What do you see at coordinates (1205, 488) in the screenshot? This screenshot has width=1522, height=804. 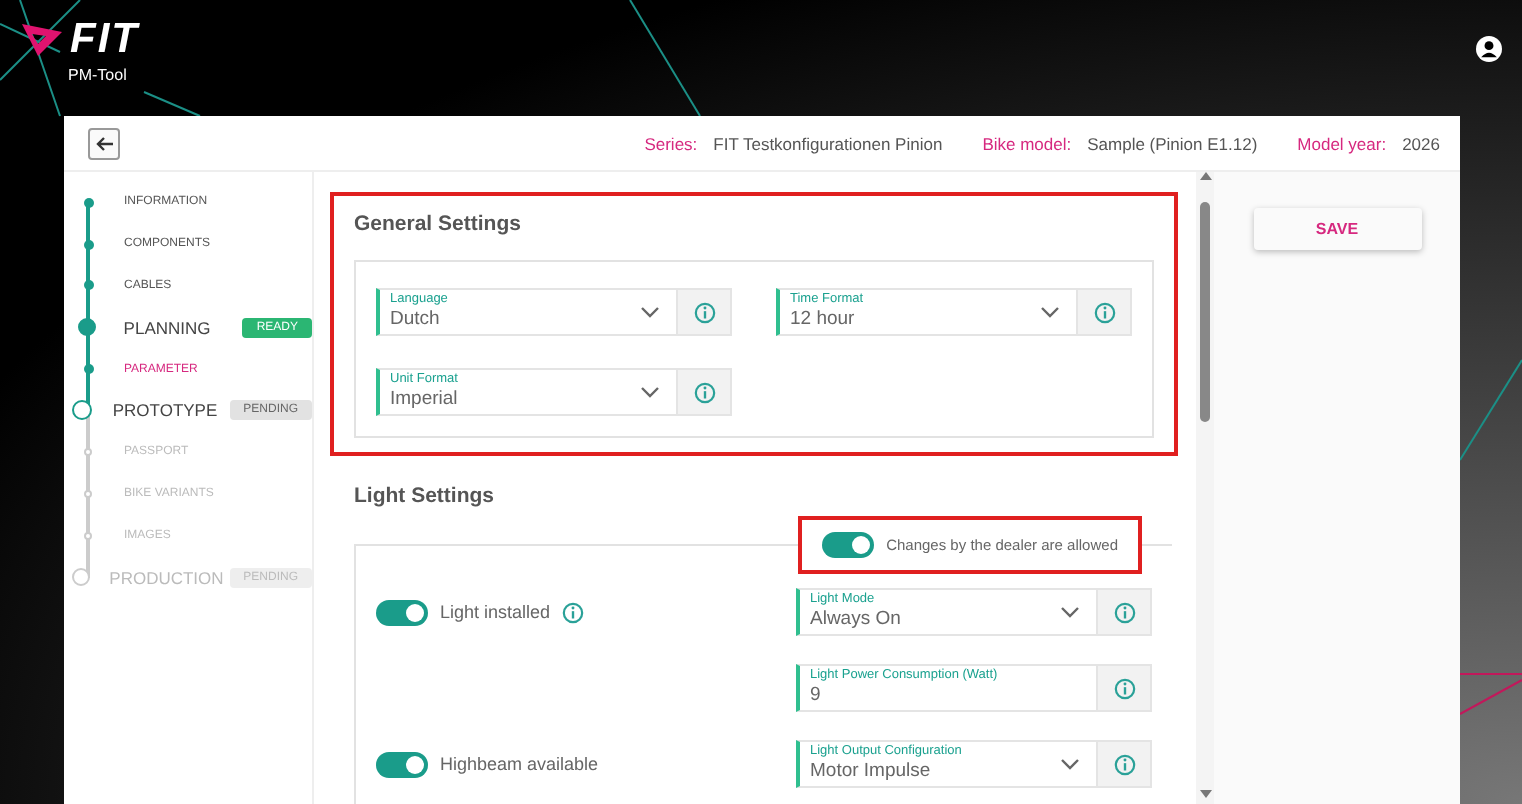 I see `scrollbar` at bounding box center [1205, 488].